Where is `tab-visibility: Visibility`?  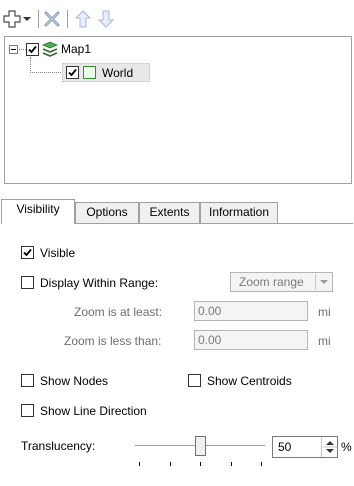 tab-visibility: Visibility is located at coordinates (38, 211).